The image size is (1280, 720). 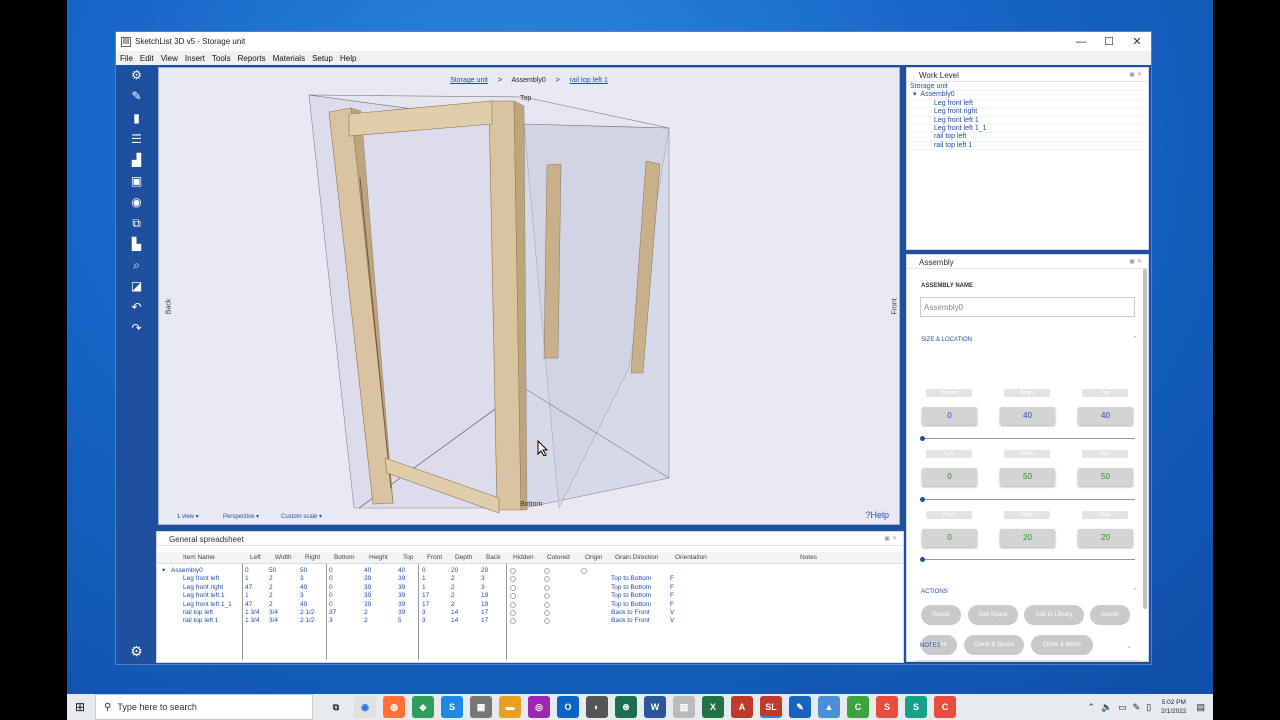 What do you see at coordinates (636, 557) in the screenshot?
I see `col-grain-direction: Grain Direction` at bounding box center [636, 557].